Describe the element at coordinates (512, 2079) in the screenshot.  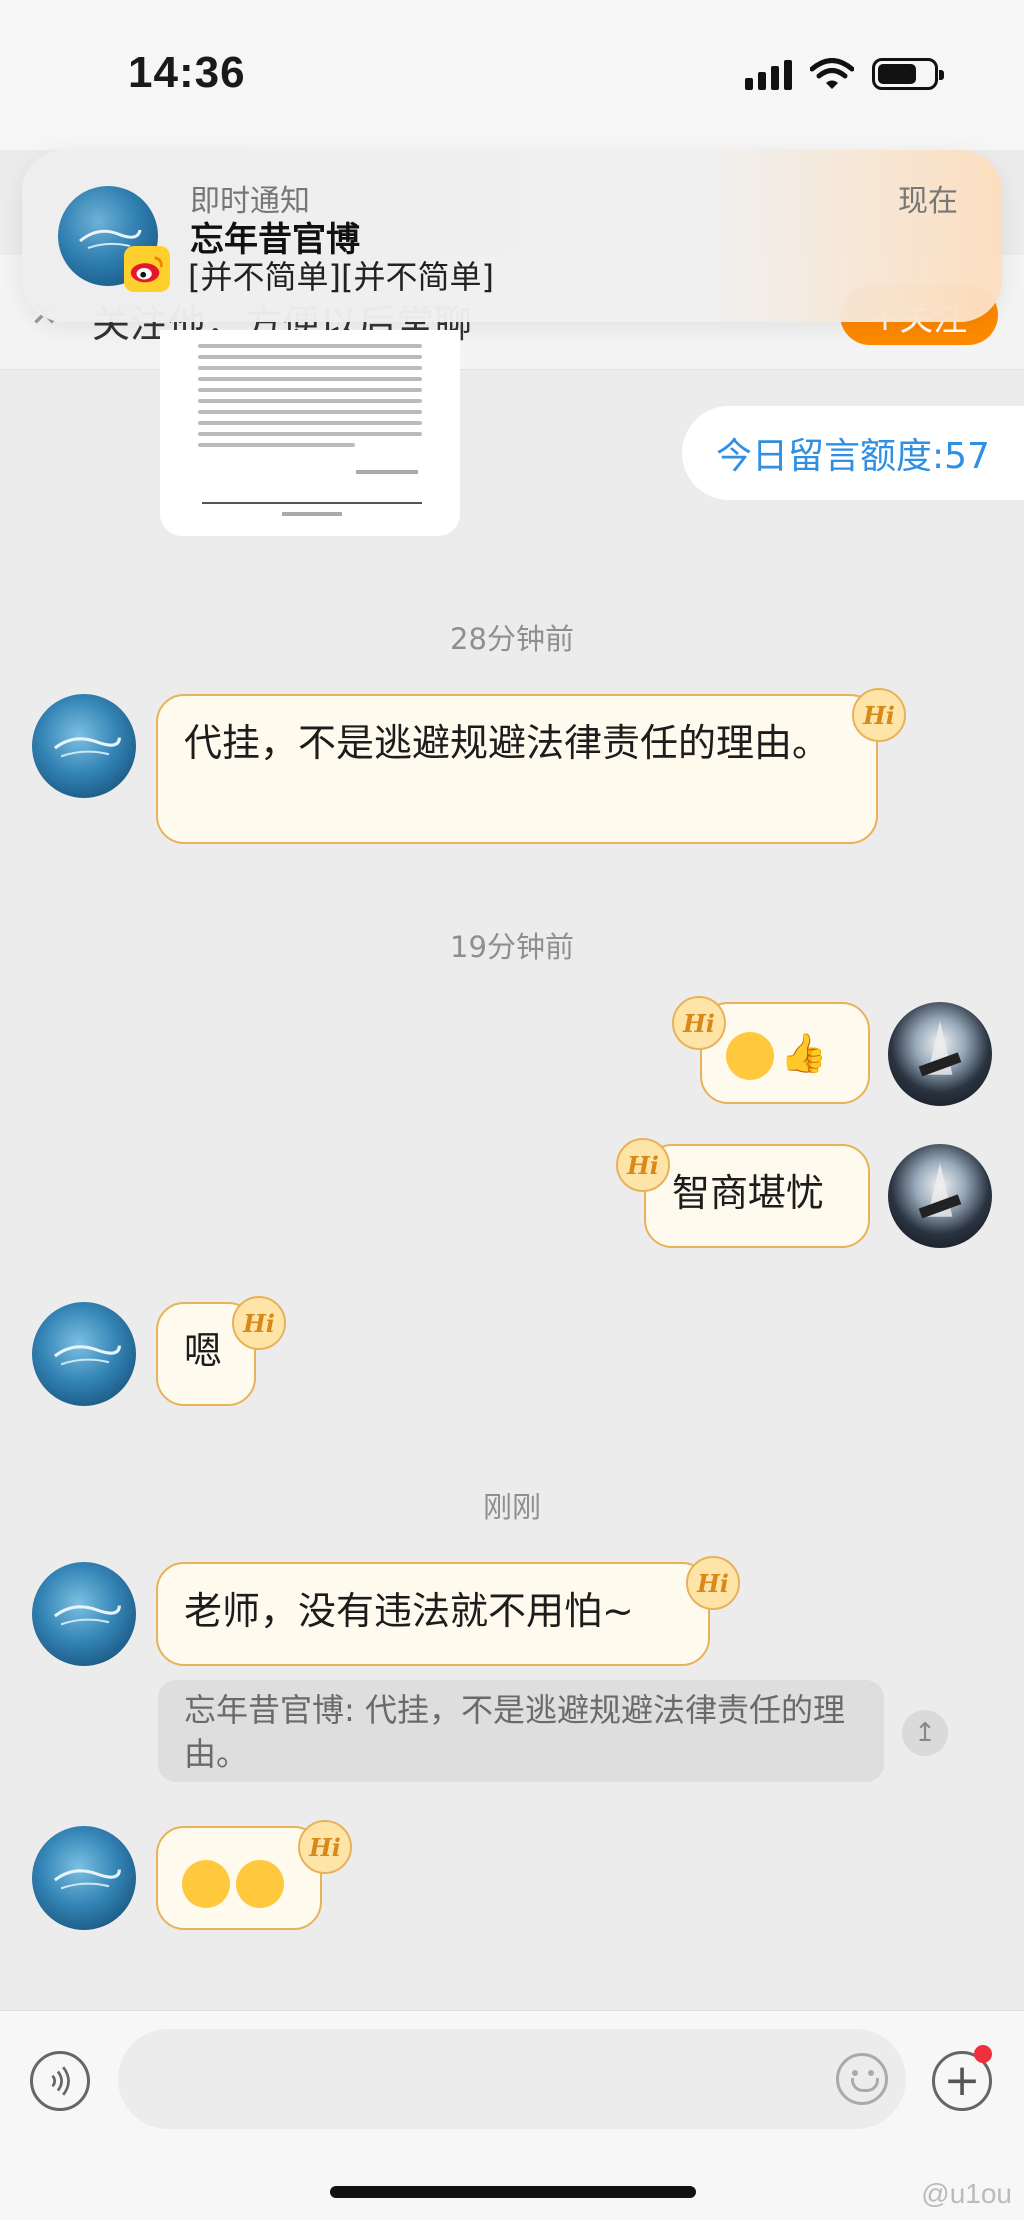
I see `message-input` at that location.